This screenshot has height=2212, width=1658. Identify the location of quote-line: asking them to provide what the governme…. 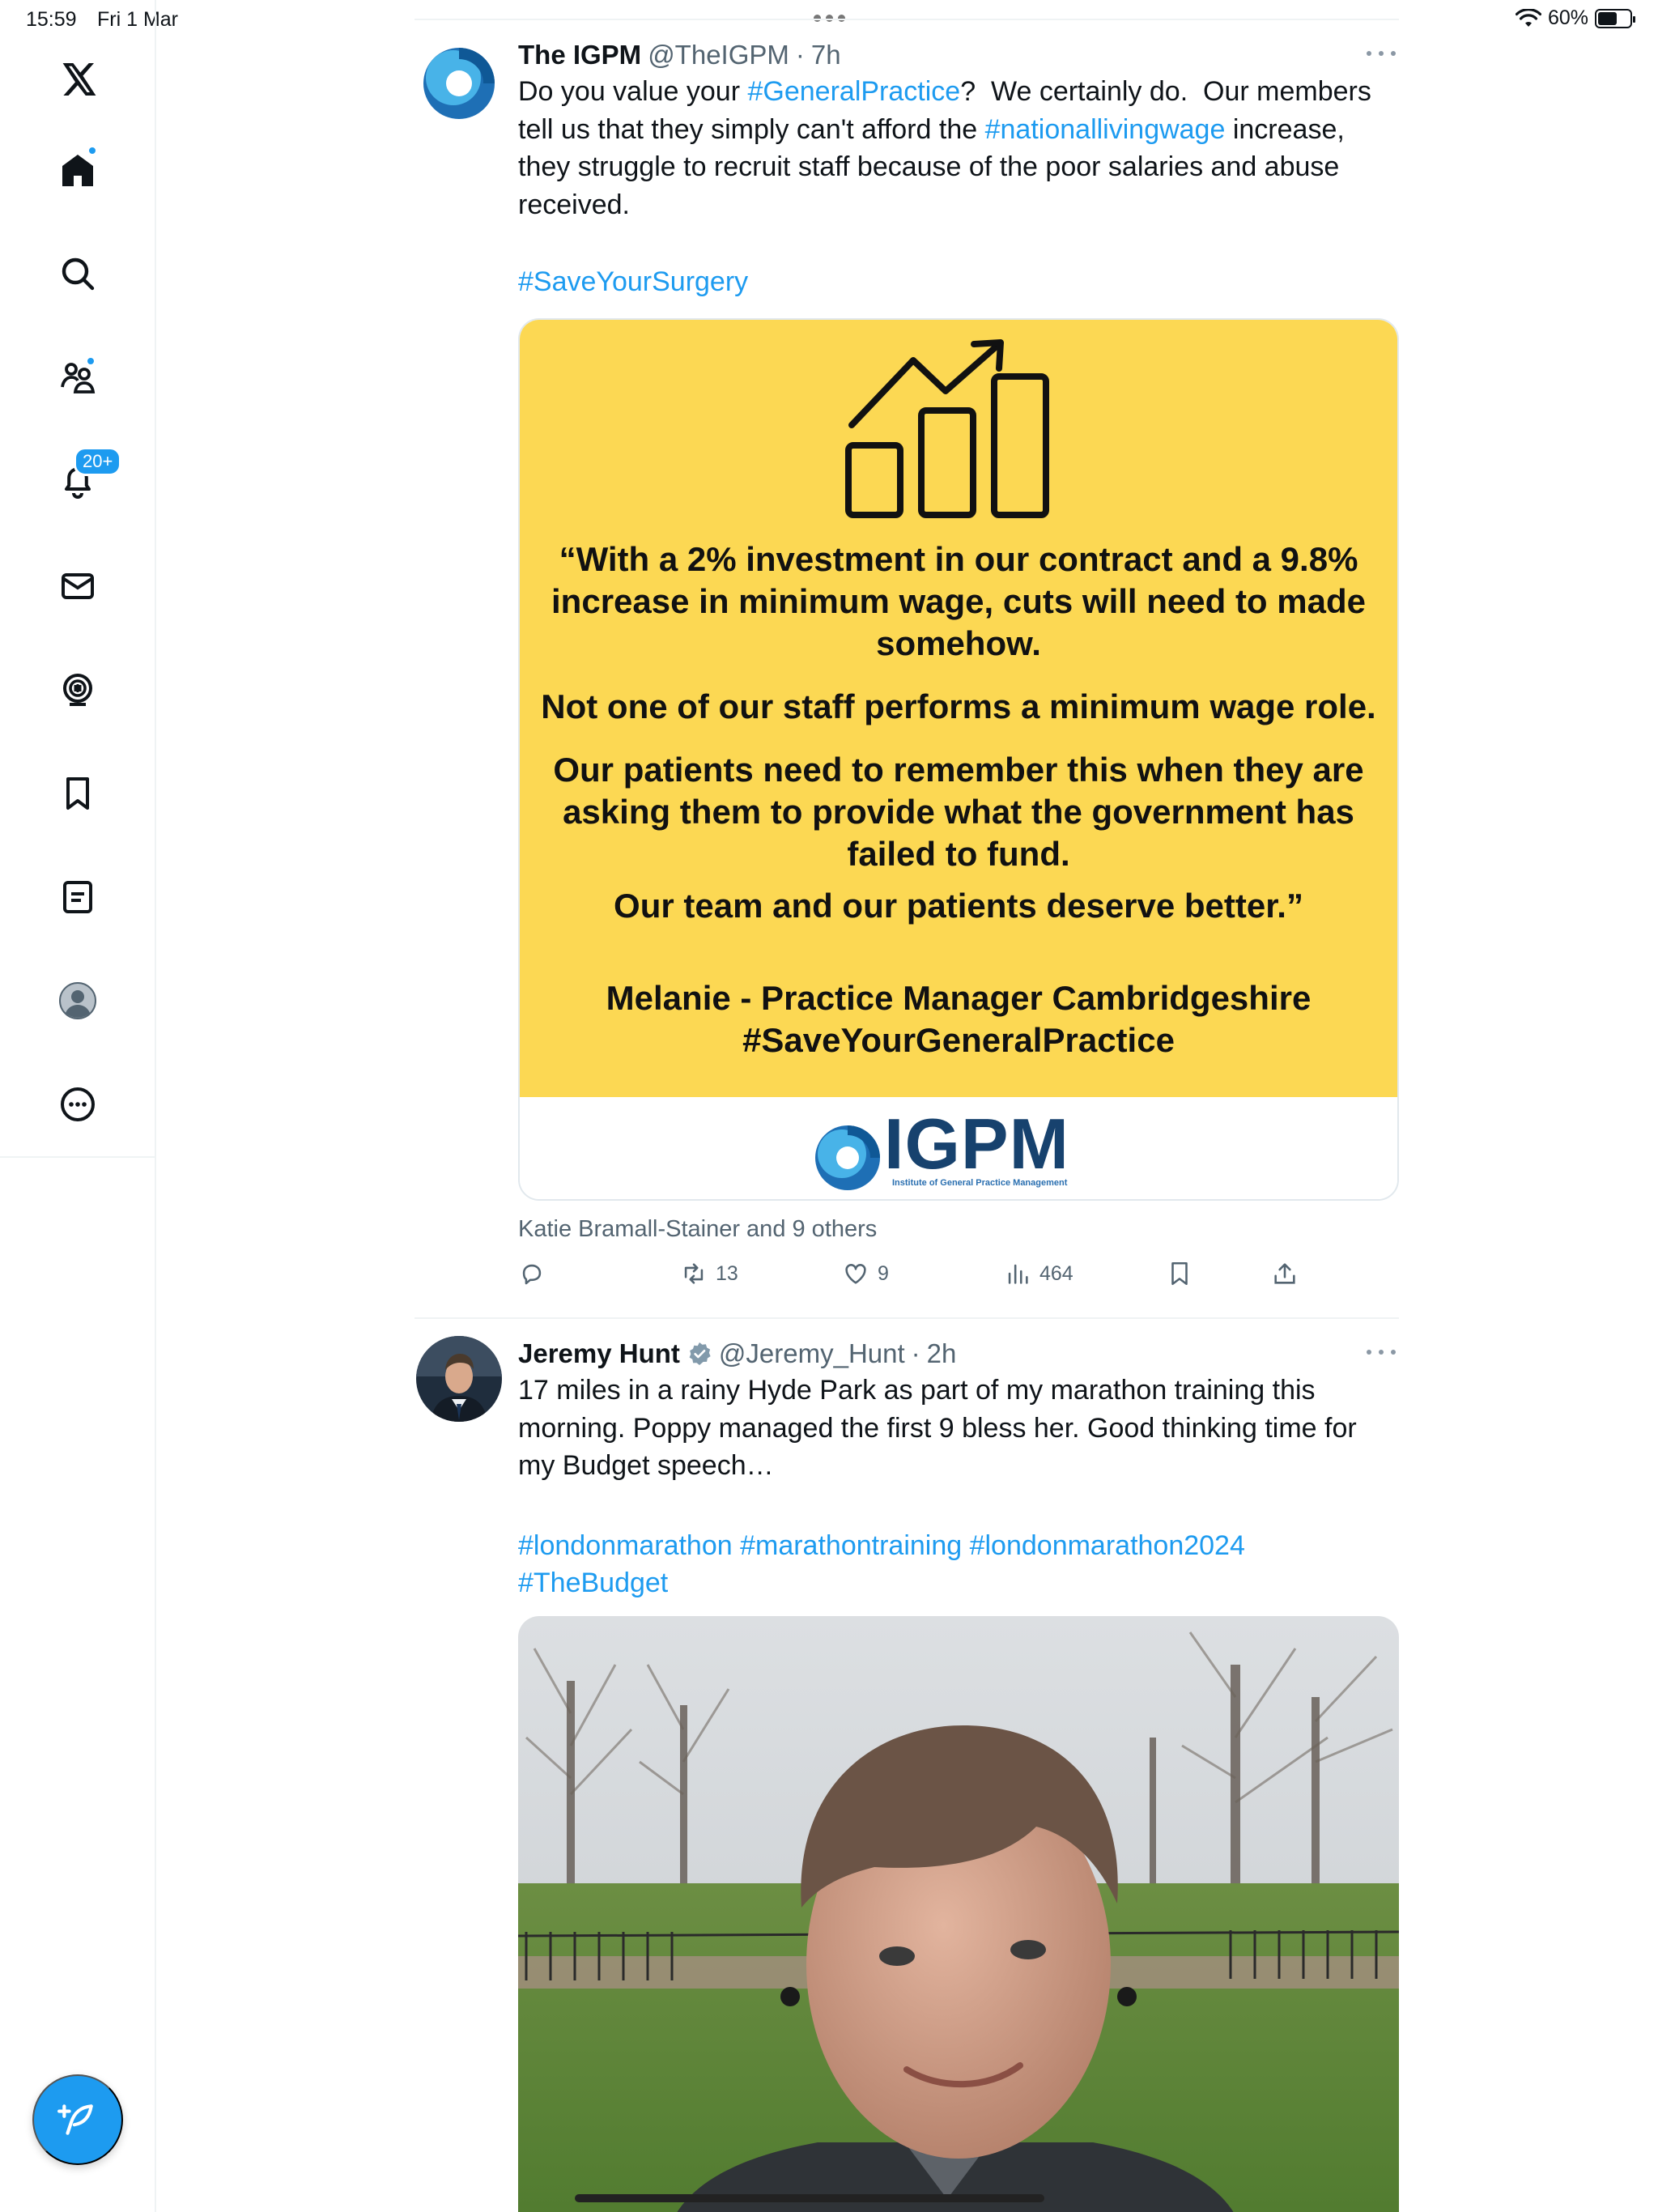
(958, 812).